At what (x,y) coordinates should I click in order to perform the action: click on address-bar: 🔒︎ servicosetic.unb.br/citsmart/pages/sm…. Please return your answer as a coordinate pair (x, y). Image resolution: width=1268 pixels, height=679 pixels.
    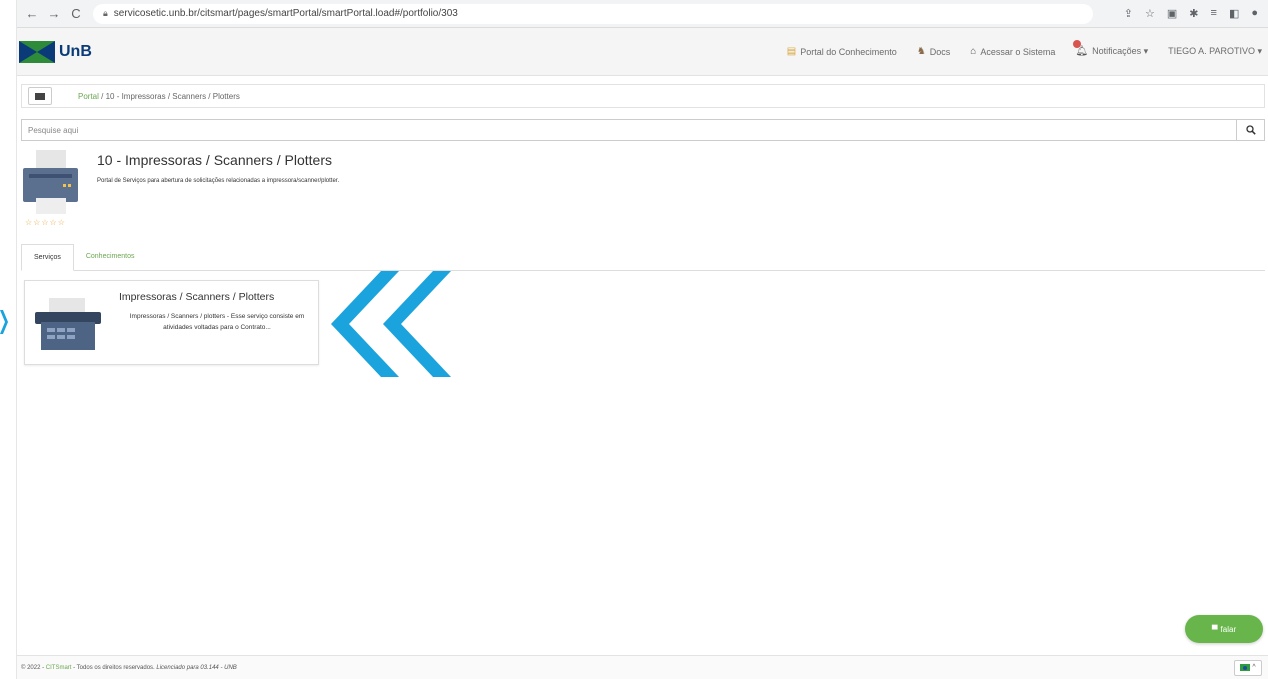
    Looking at the image, I should click on (593, 13).